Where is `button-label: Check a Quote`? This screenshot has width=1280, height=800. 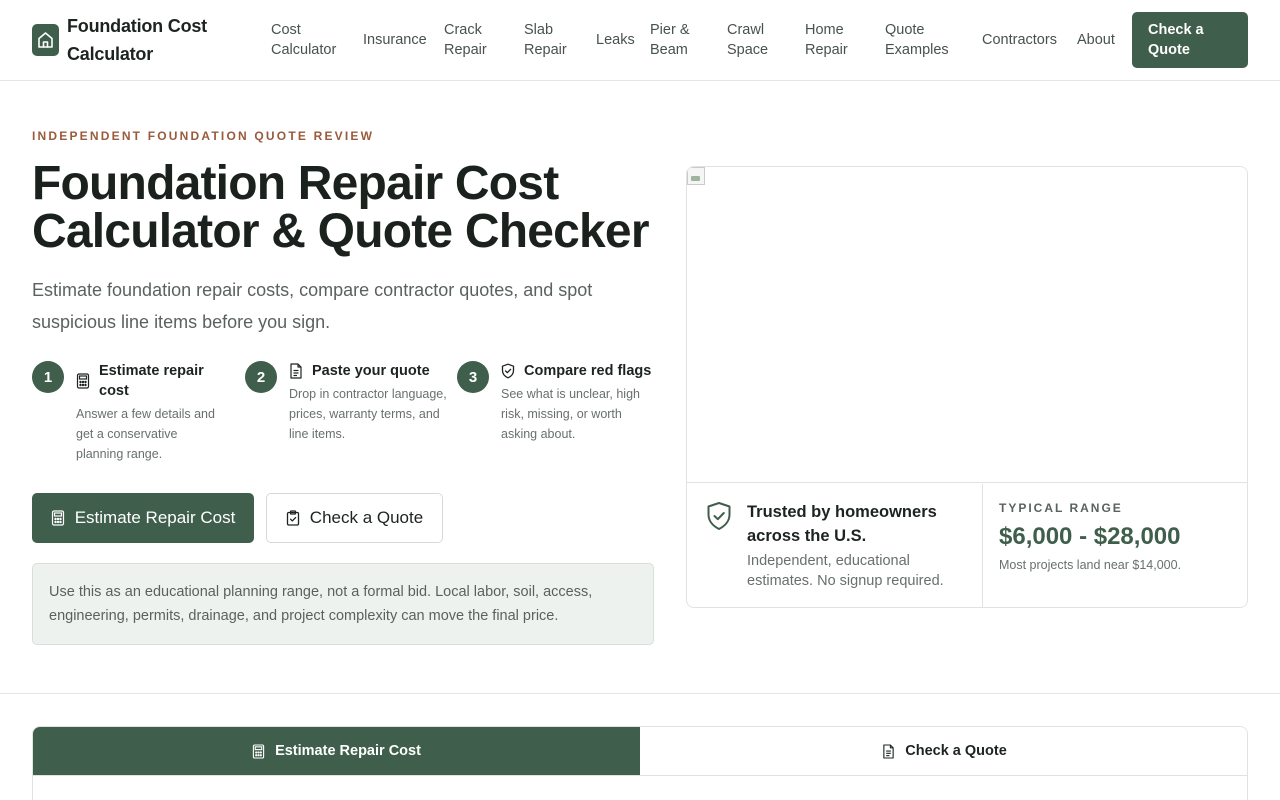
button-label: Check a Quote is located at coordinates (366, 517).